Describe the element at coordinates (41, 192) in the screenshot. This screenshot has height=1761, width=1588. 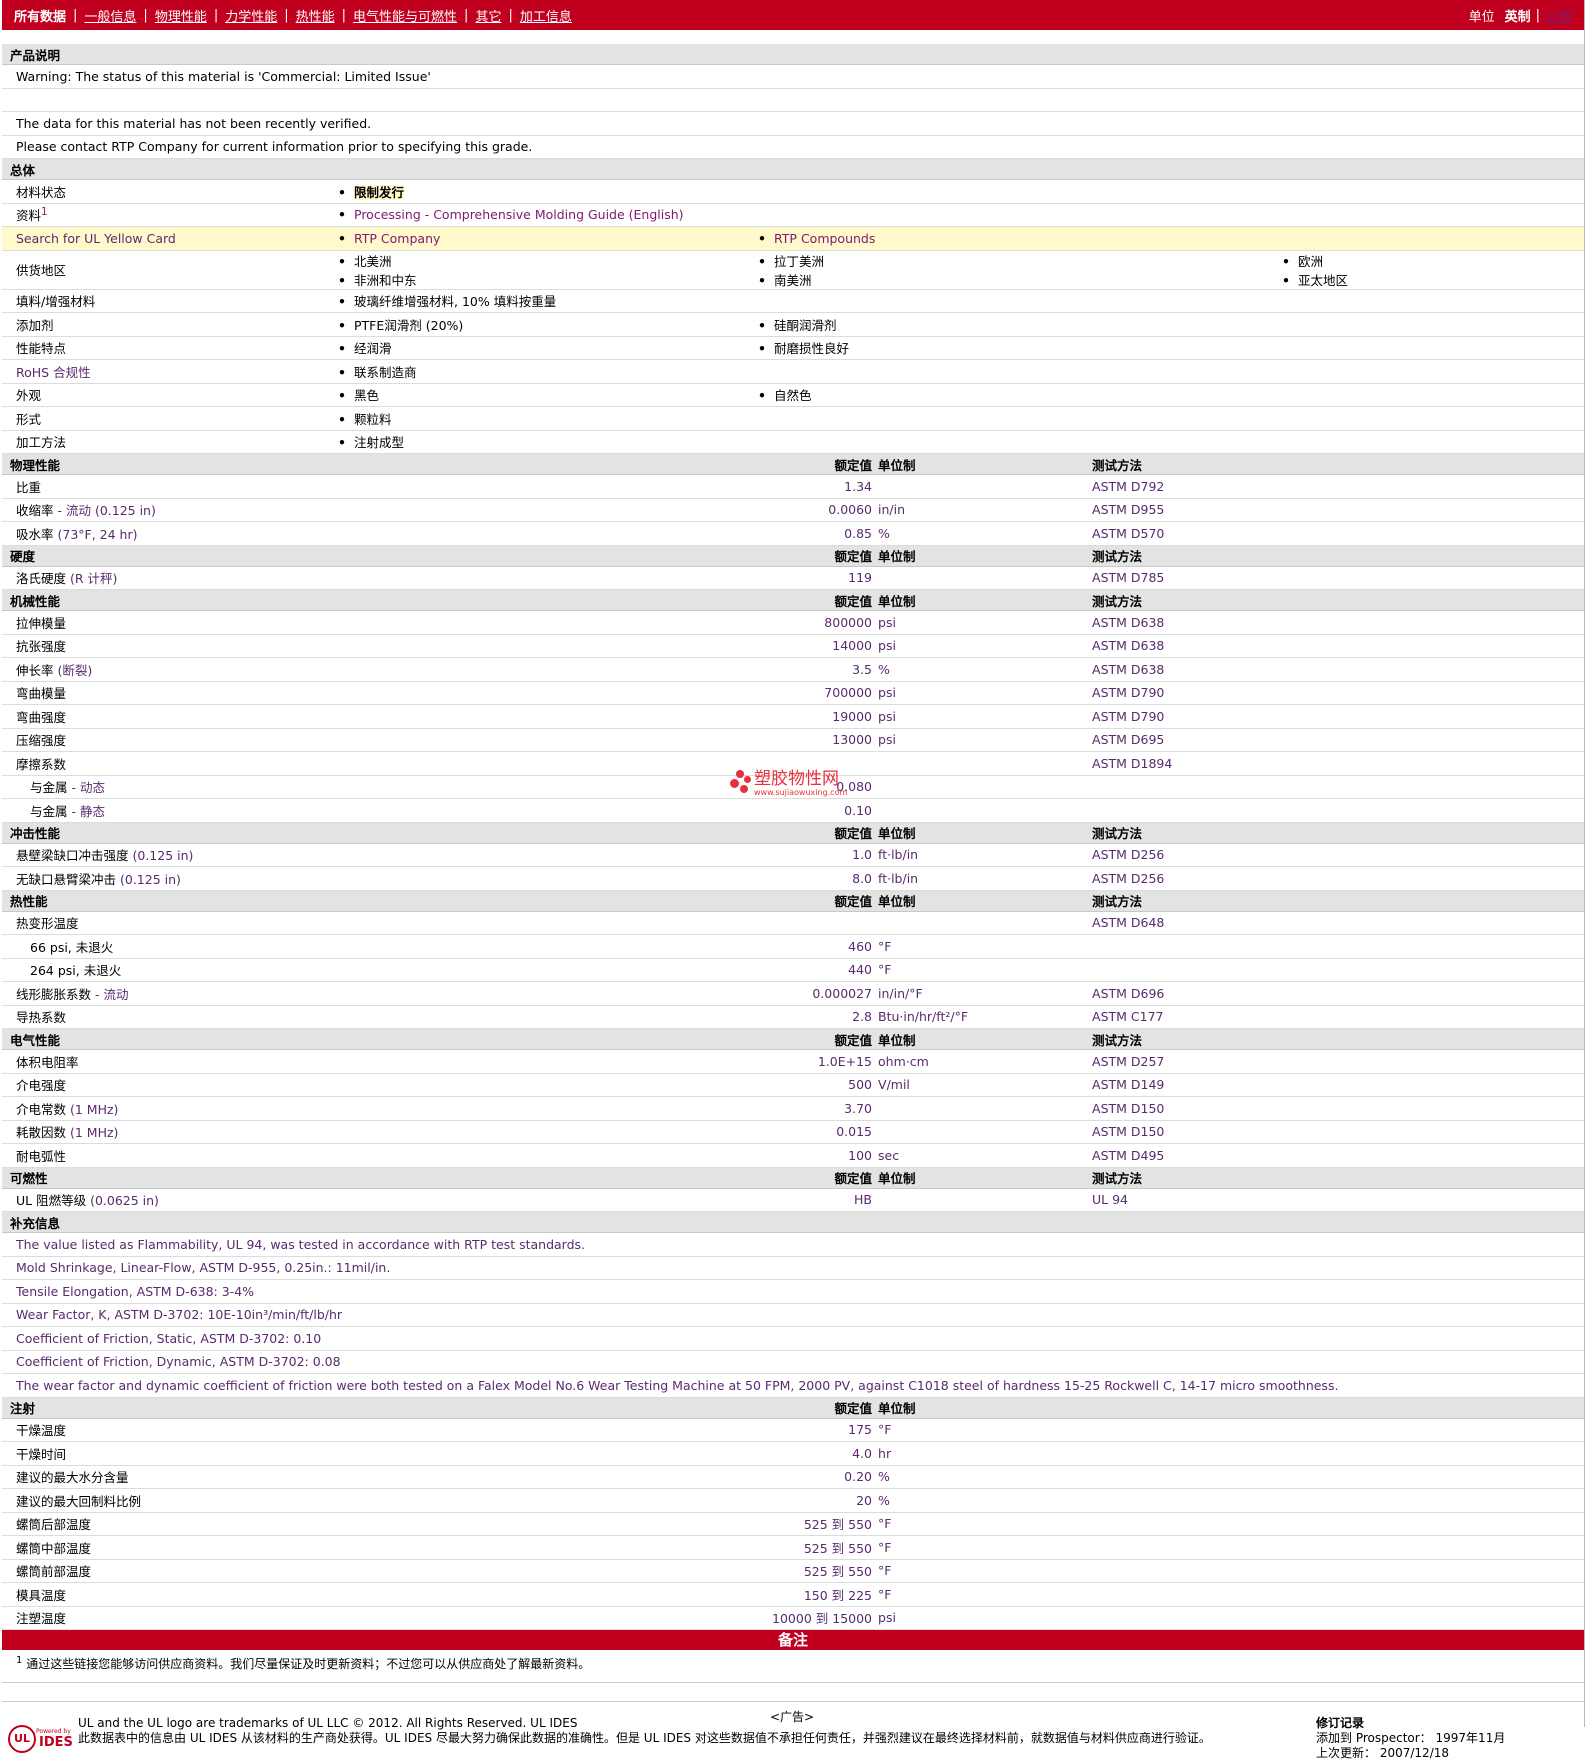
I see `label-text: 材料状态` at that location.